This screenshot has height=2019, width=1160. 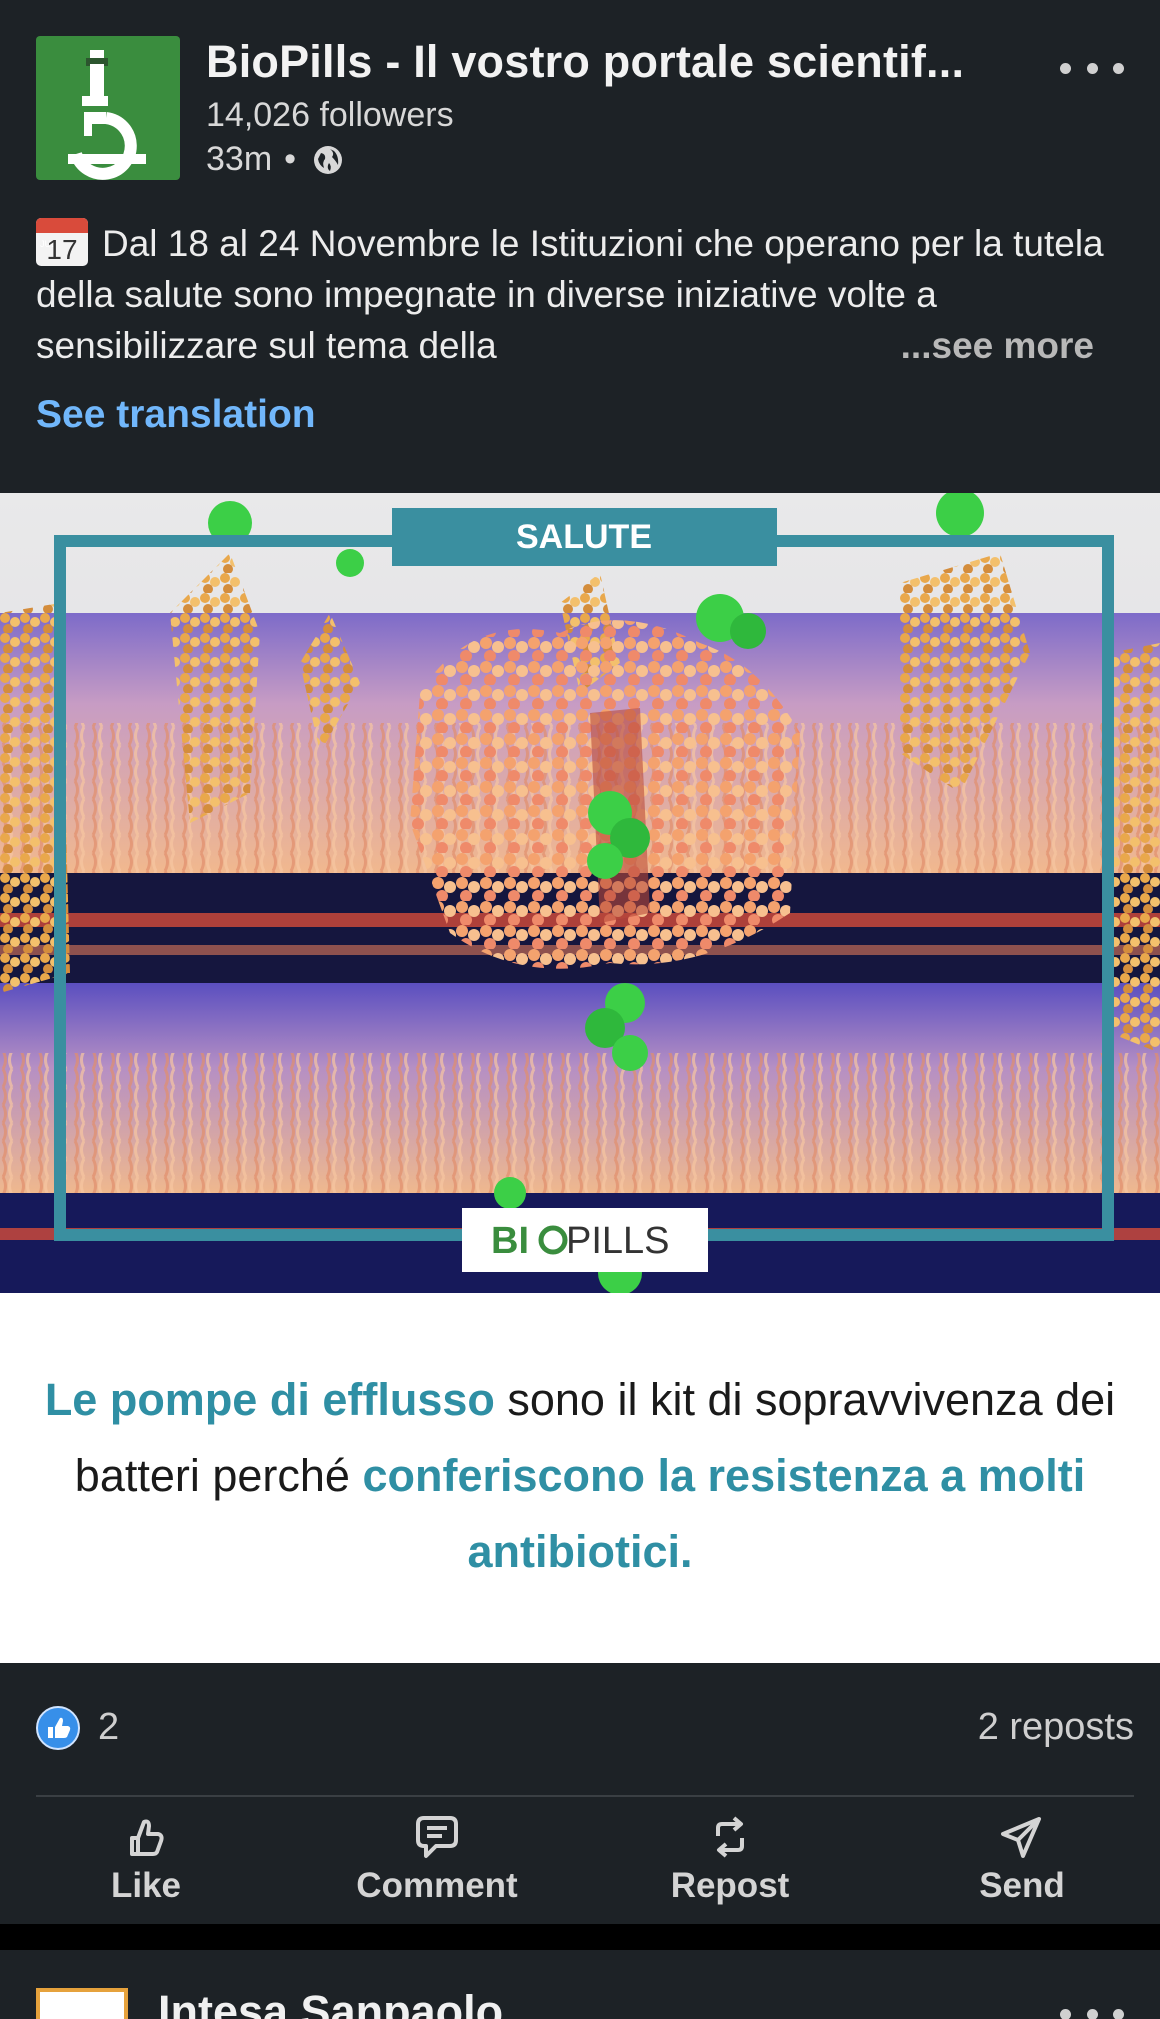 I want to click on like-count: 2, so click(x=108, y=1727).